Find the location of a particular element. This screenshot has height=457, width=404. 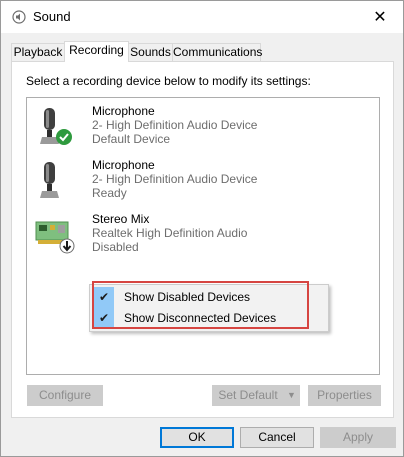

title-bar: Sound ✕ is located at coordinates (202, 17).